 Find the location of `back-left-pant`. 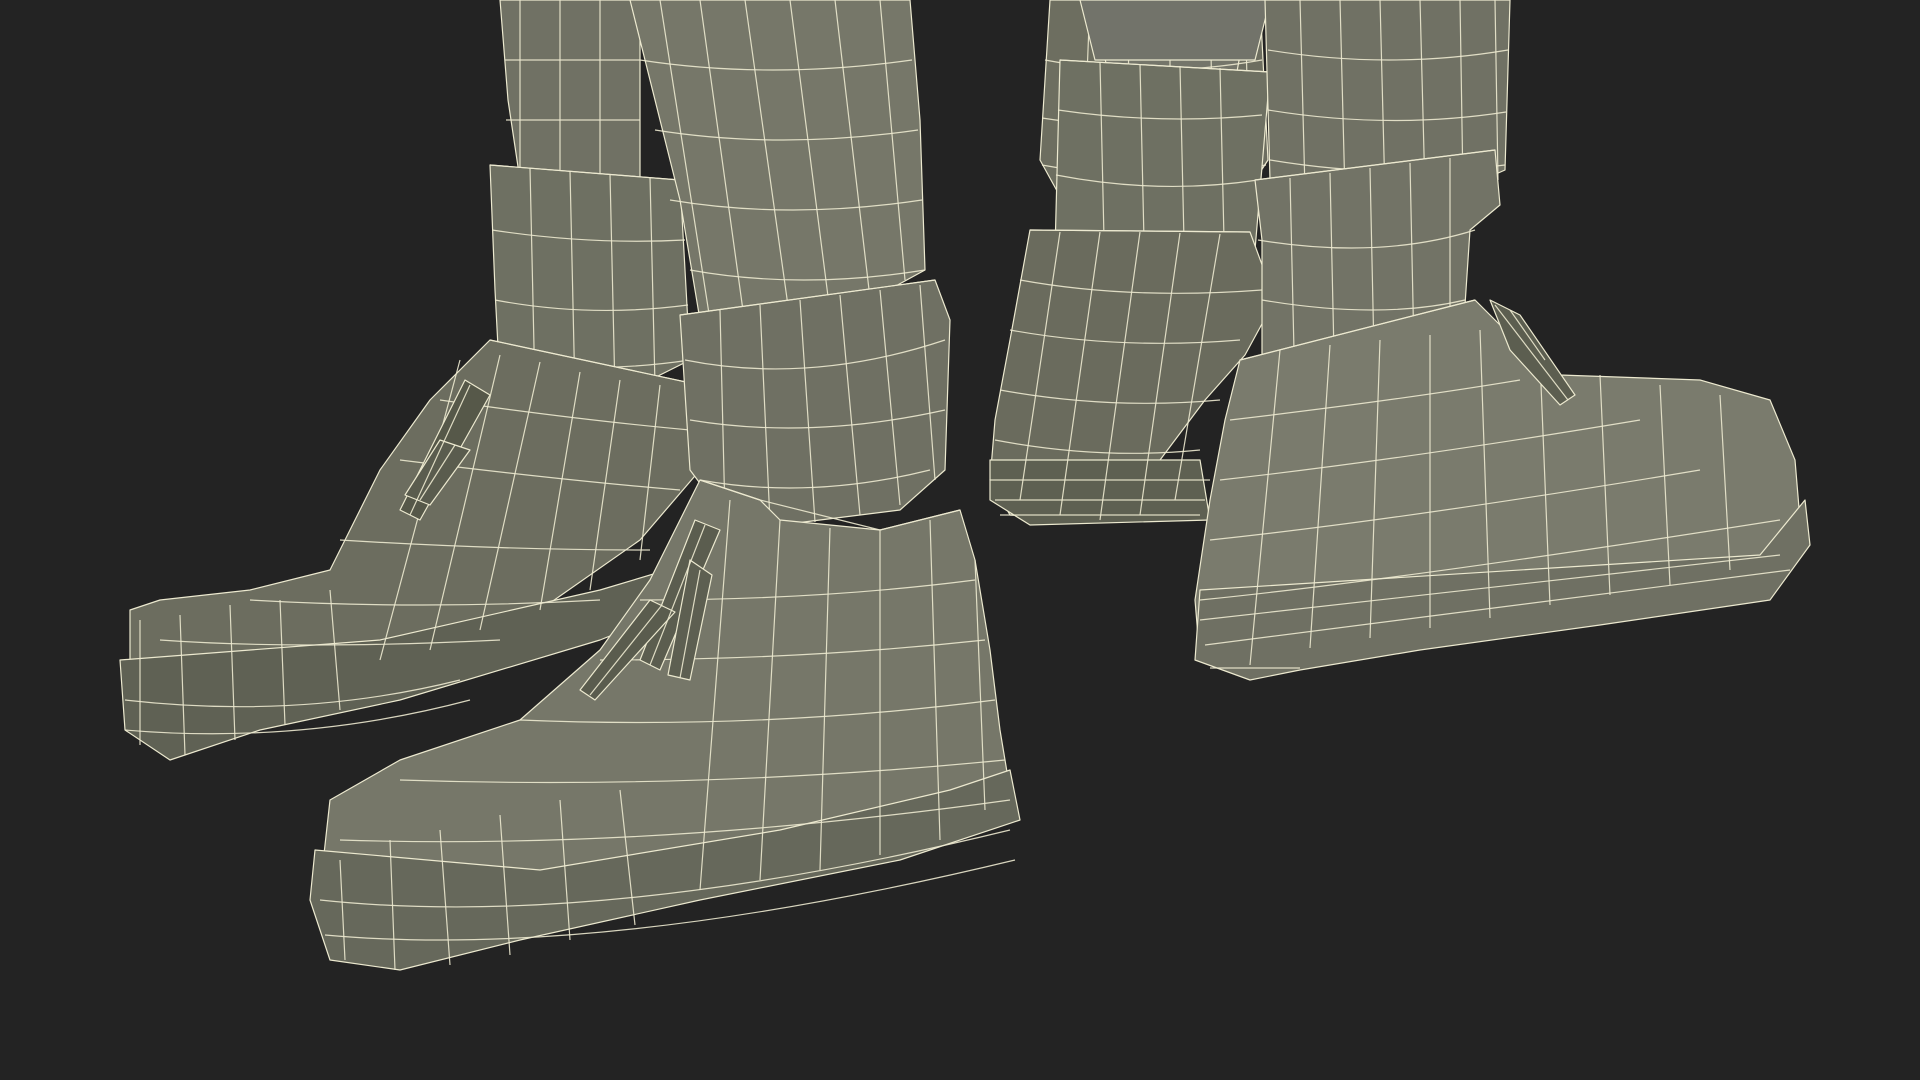

back-left-pant is located at coordinates (1175, 30).